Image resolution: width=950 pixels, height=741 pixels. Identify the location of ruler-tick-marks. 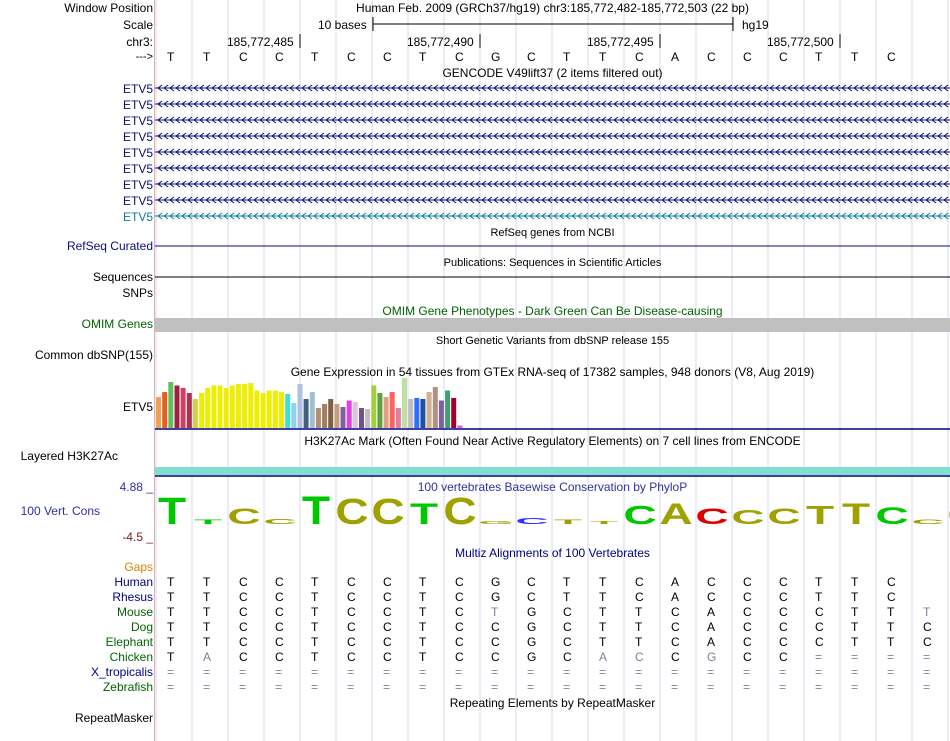
(570, 41).